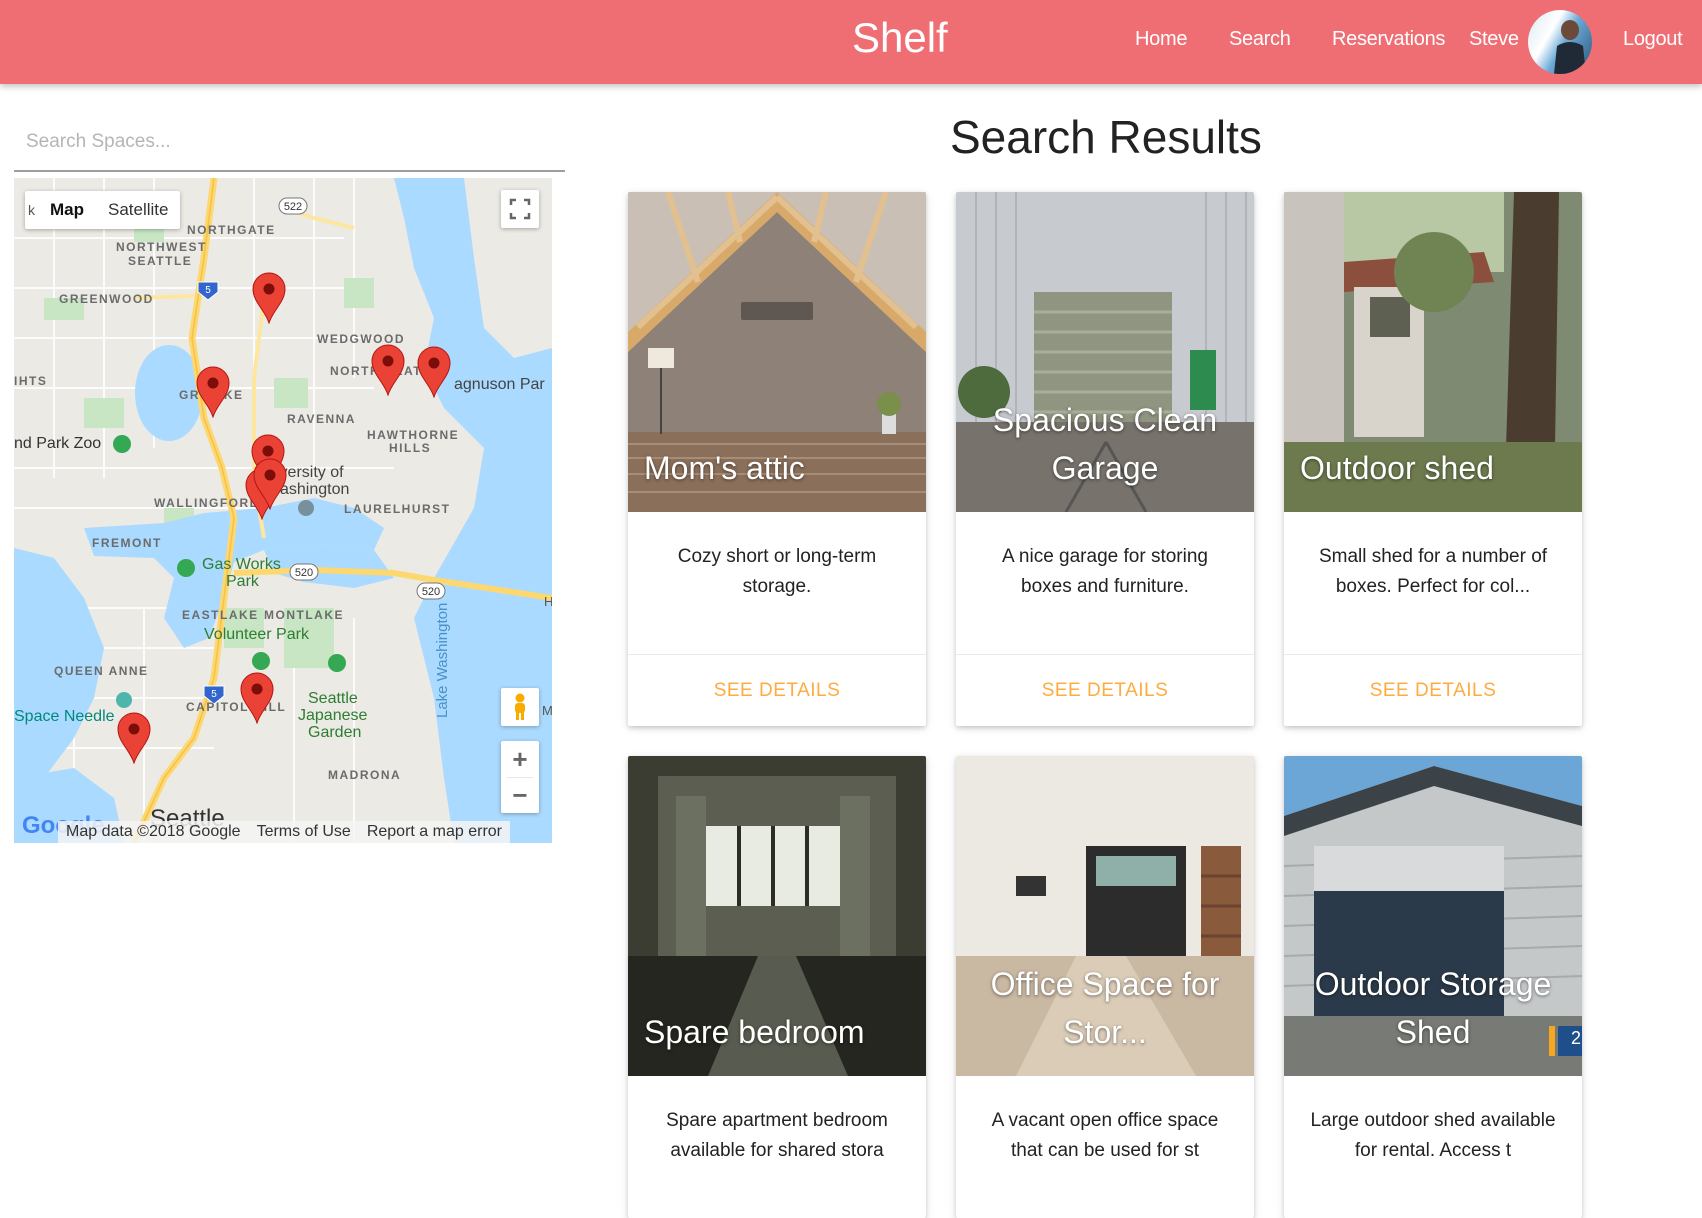  Describe the element at coordinates (1106, 137) in the screenshot. I see `page-title: Search Results` at that location.